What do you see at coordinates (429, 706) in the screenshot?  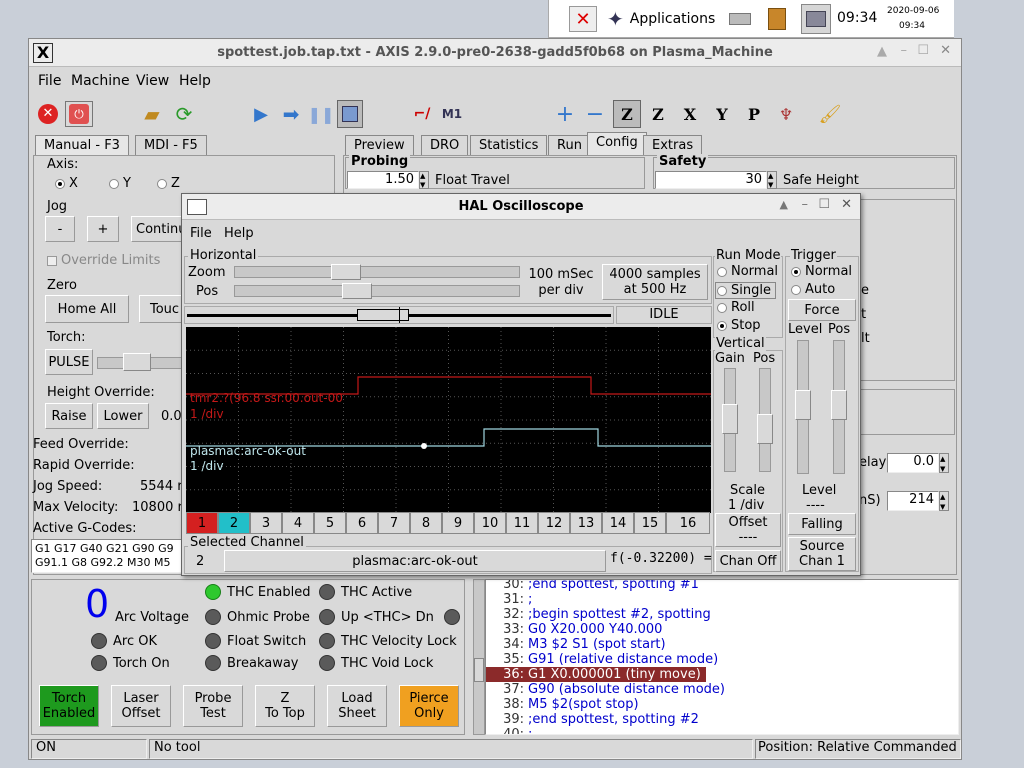 I see `pierce-only-button: Pierce Only` at bounding box center [429, 706].